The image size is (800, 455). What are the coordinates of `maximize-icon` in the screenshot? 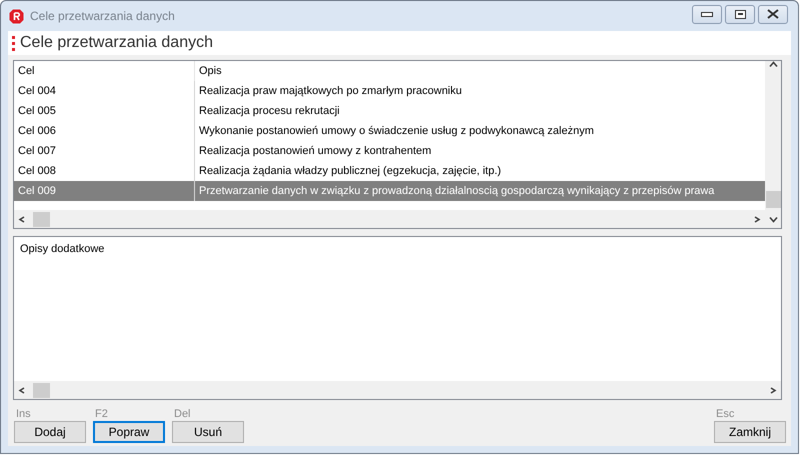 It's located at (740, 14).